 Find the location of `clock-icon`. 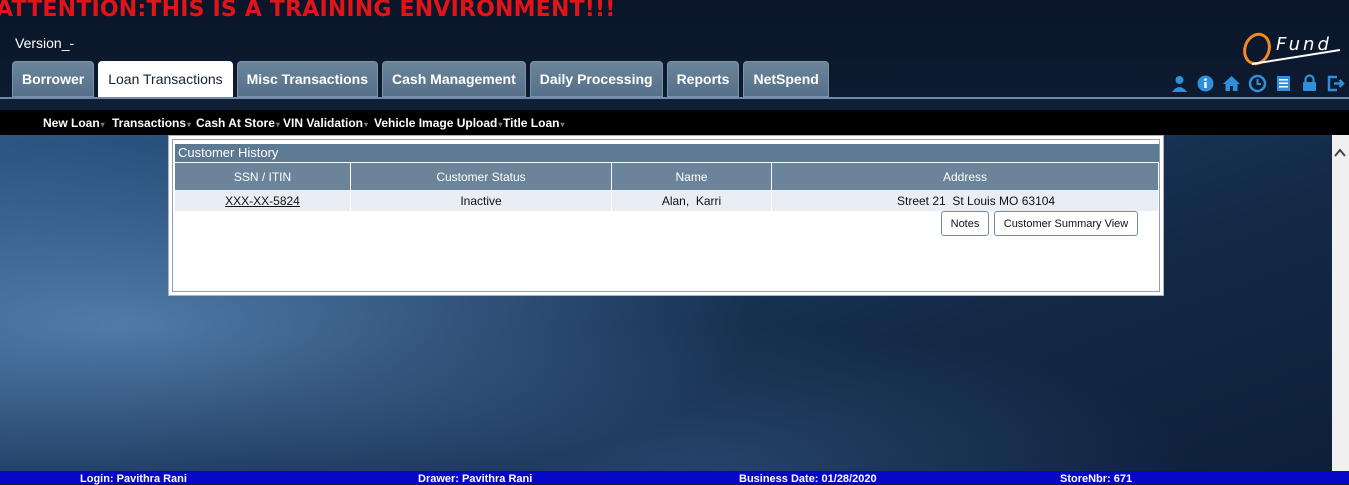

clock-icon is located at coordinates (1257, 83).